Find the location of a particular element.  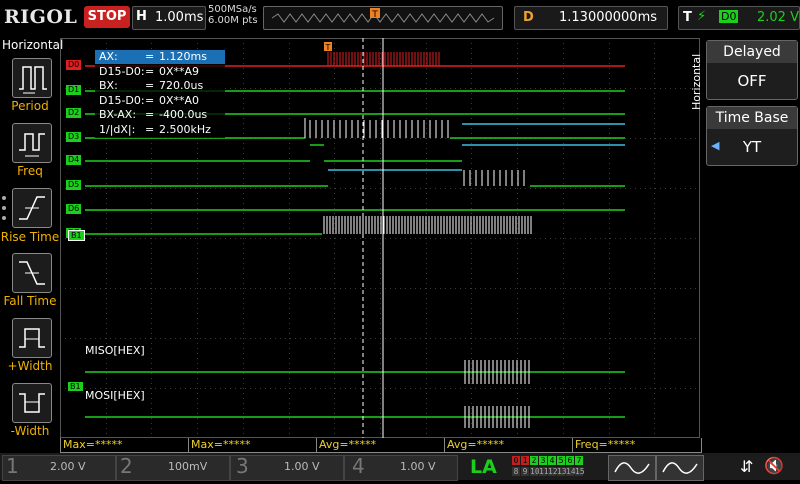

memory-overview-strip: T is located at coordinates (383, 18).